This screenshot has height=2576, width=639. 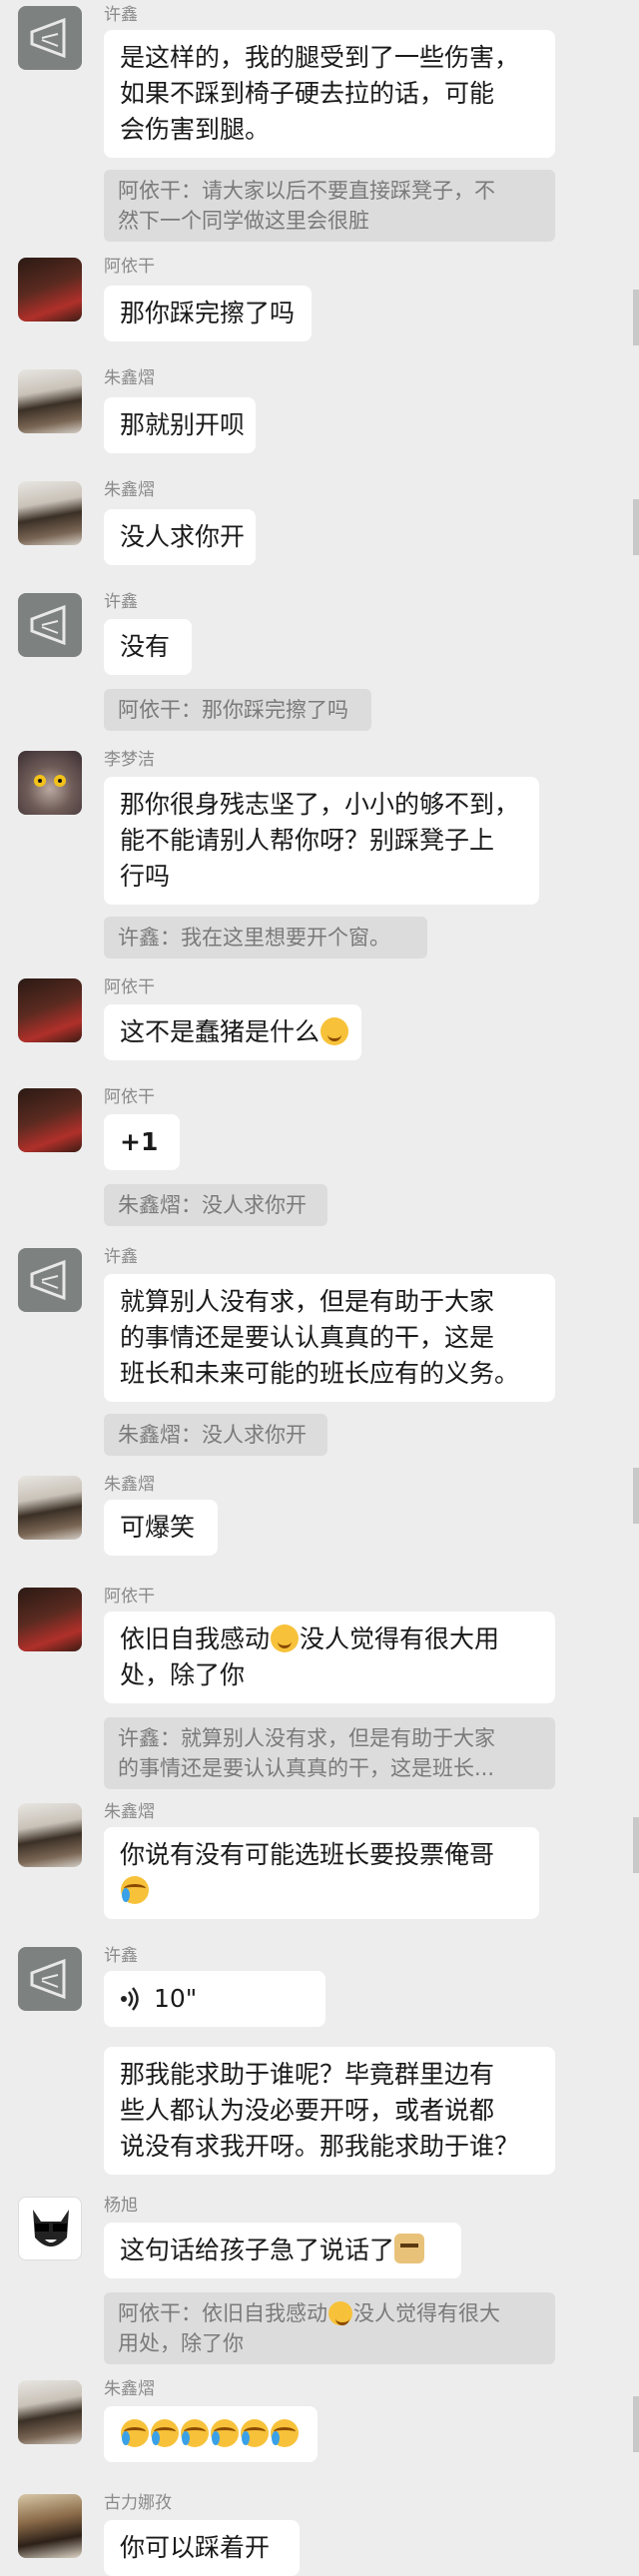 What do you see at coordinates (214, 1999) in the screenshot?
I see `voice-message: 10"` at bounding box center [214, 1999].